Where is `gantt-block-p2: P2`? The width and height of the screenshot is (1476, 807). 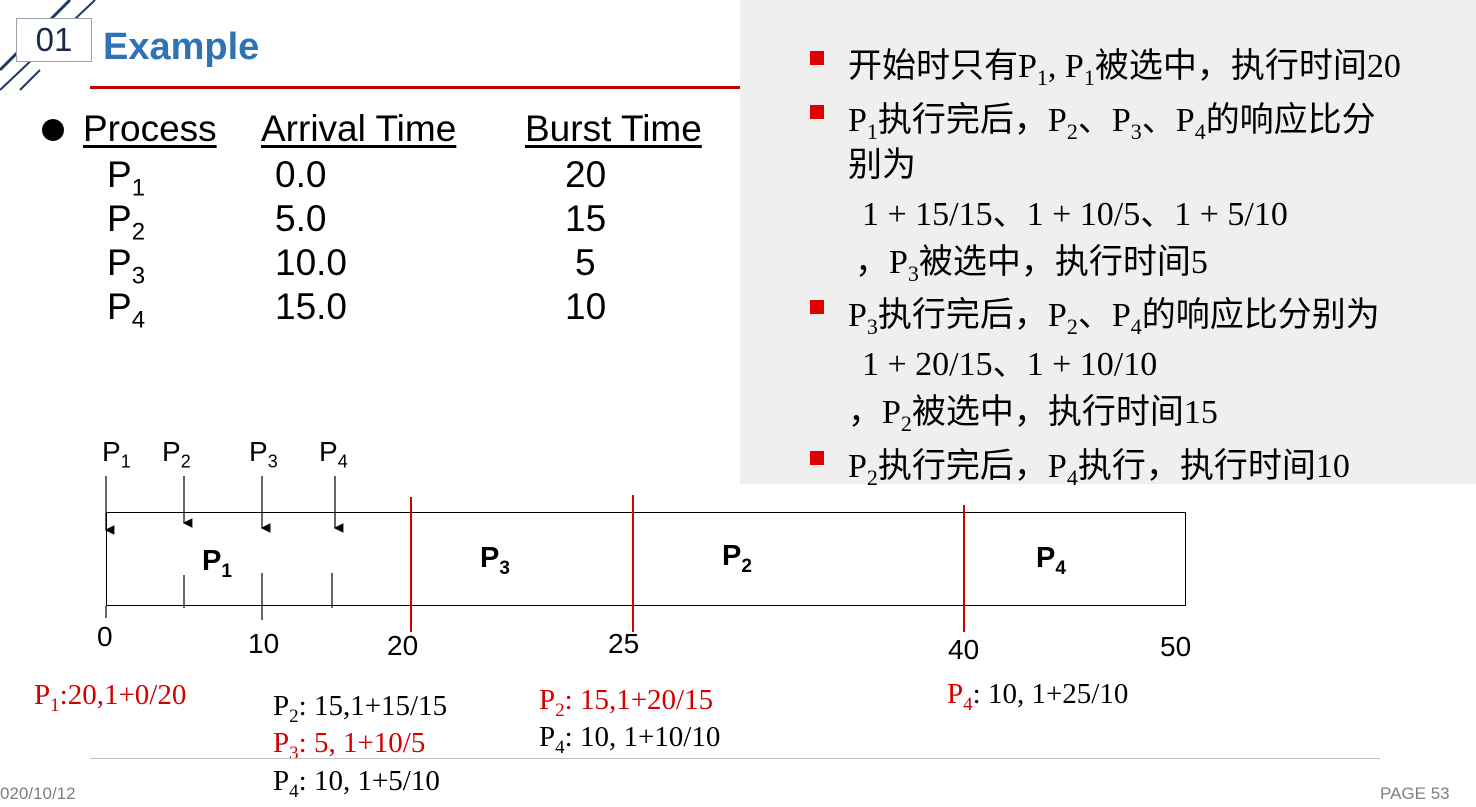
gantt-block-p2: P2 is located at coordinates (737, 558).